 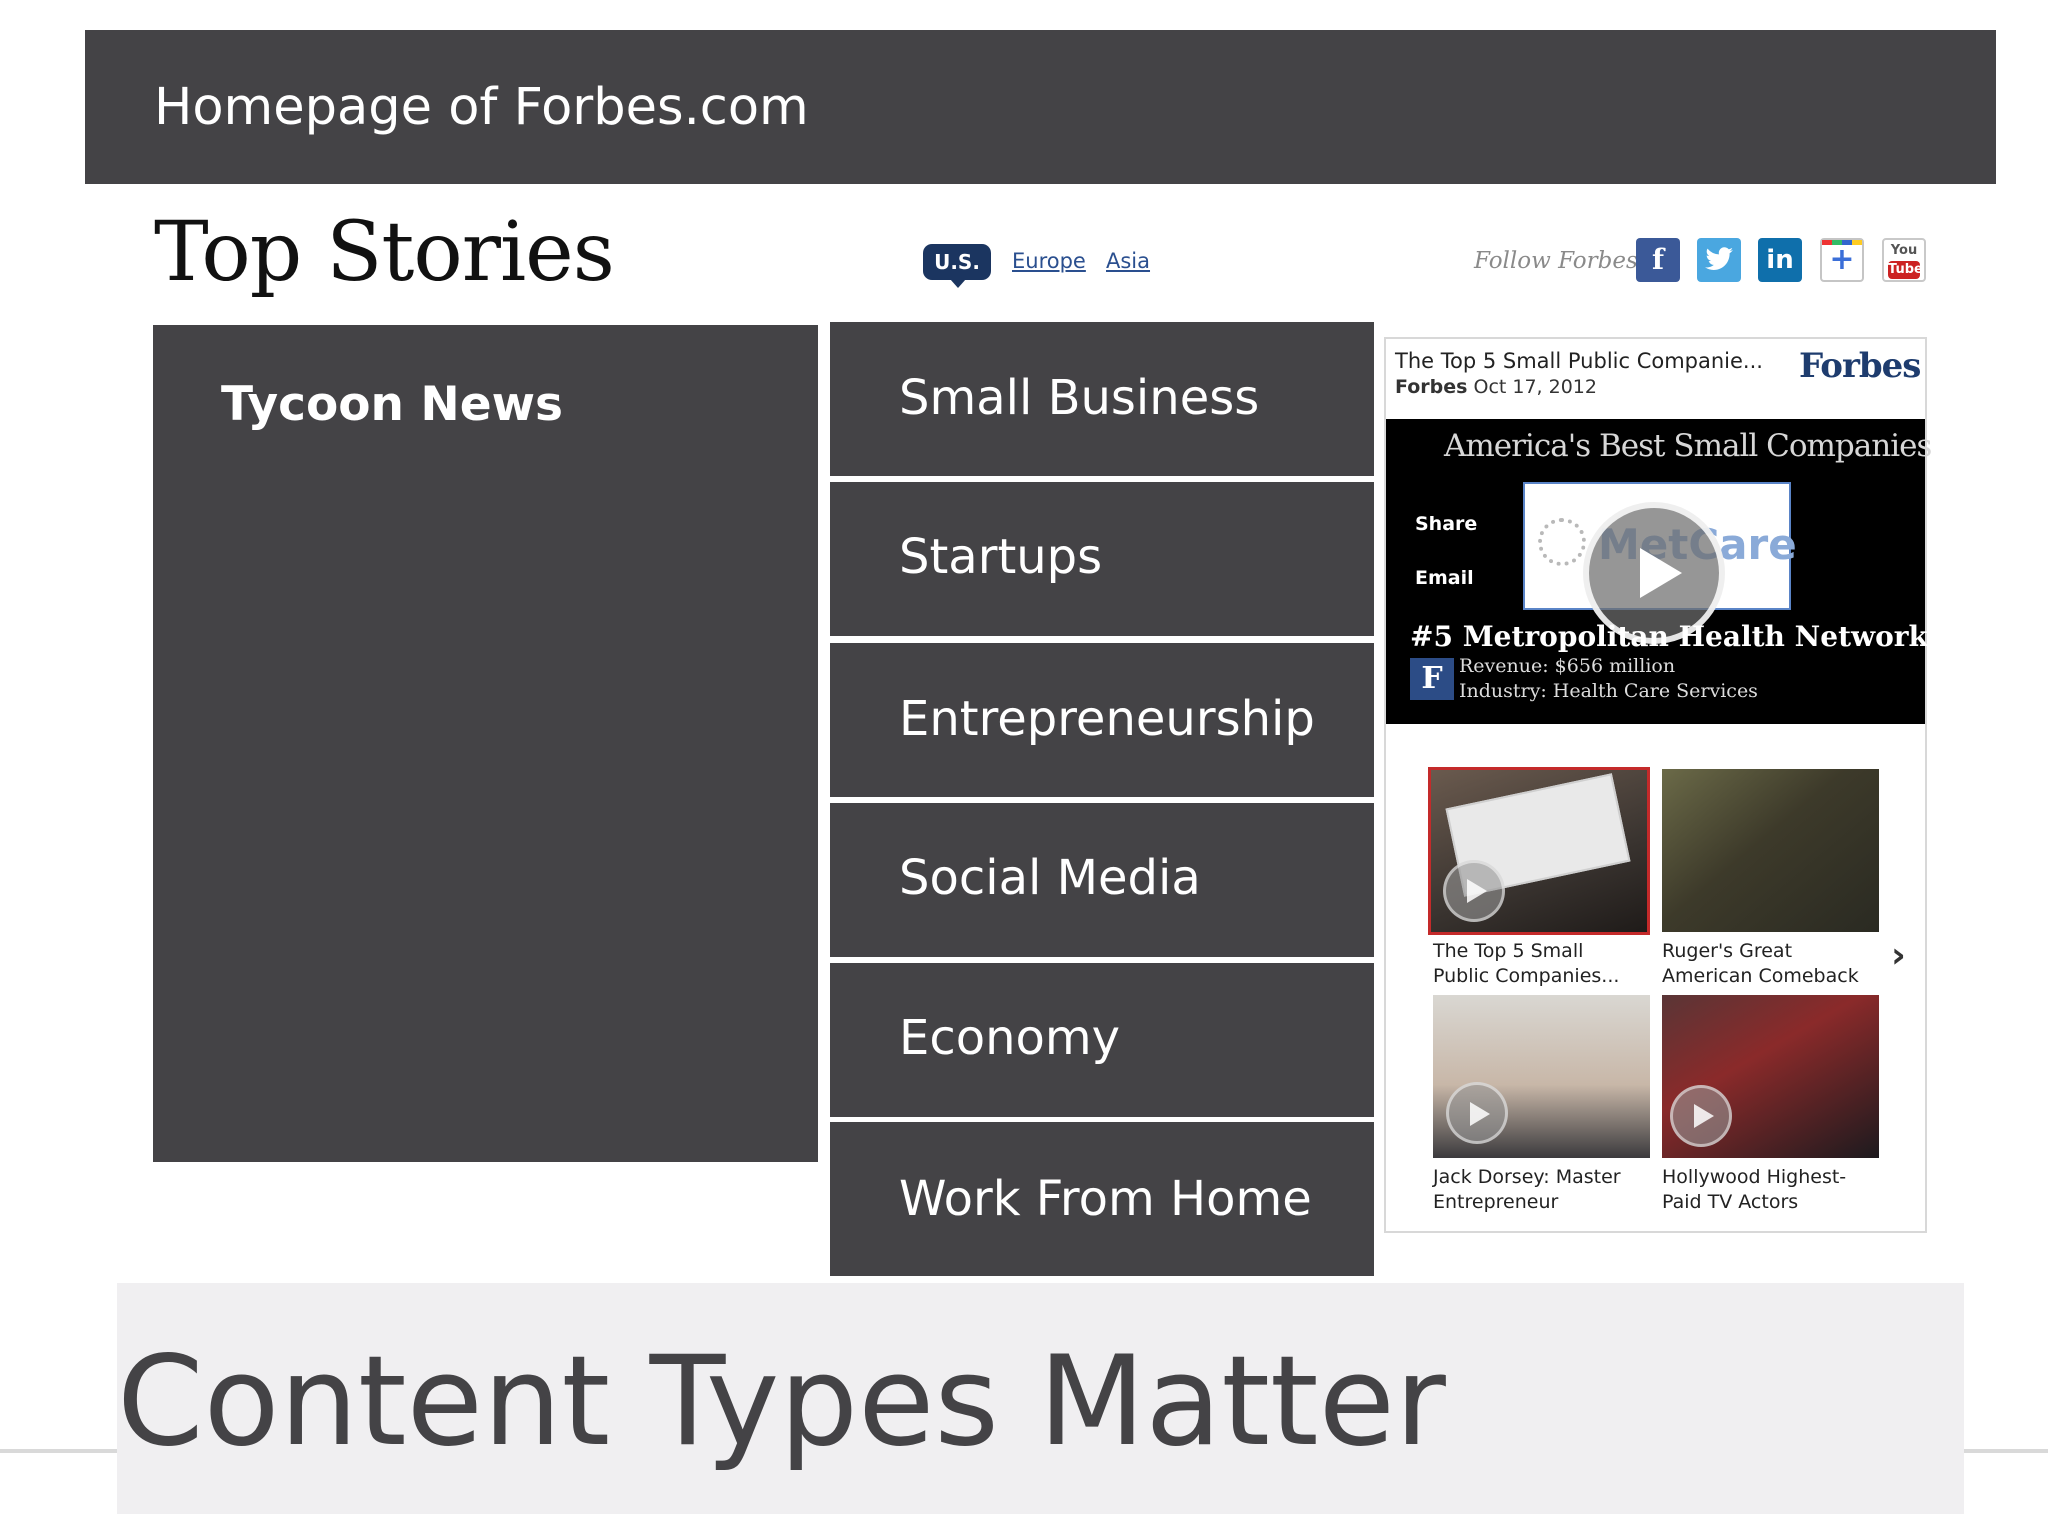 What do you see at coordinates (1719, 260) in the screenshot?
I see `twitter-icon` at bounding box center [1719, 260].